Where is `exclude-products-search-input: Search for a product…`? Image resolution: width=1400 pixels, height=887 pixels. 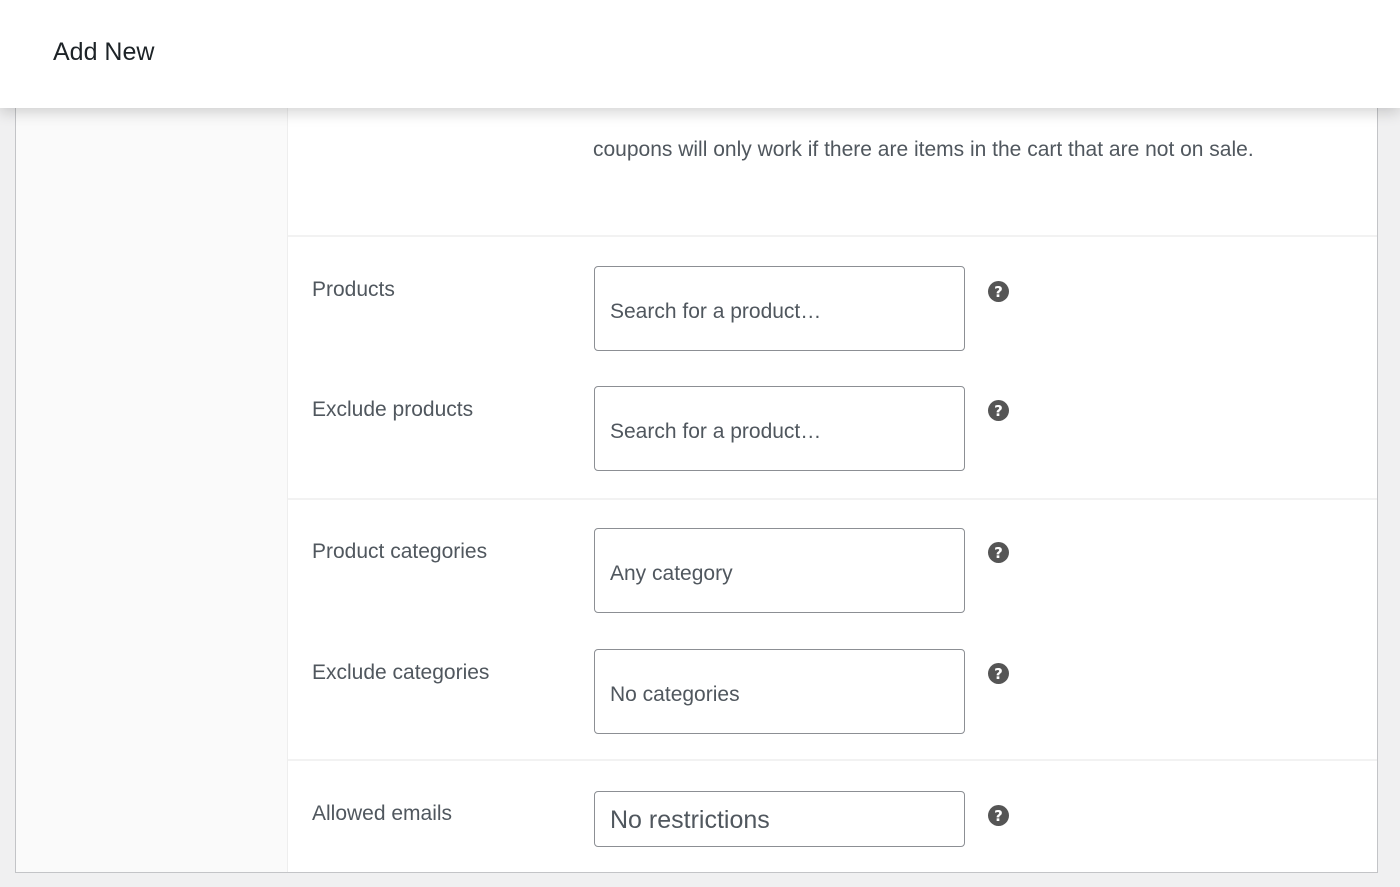
exclude-products-search-input: Search for a product… is located at coordinates (779, 428).